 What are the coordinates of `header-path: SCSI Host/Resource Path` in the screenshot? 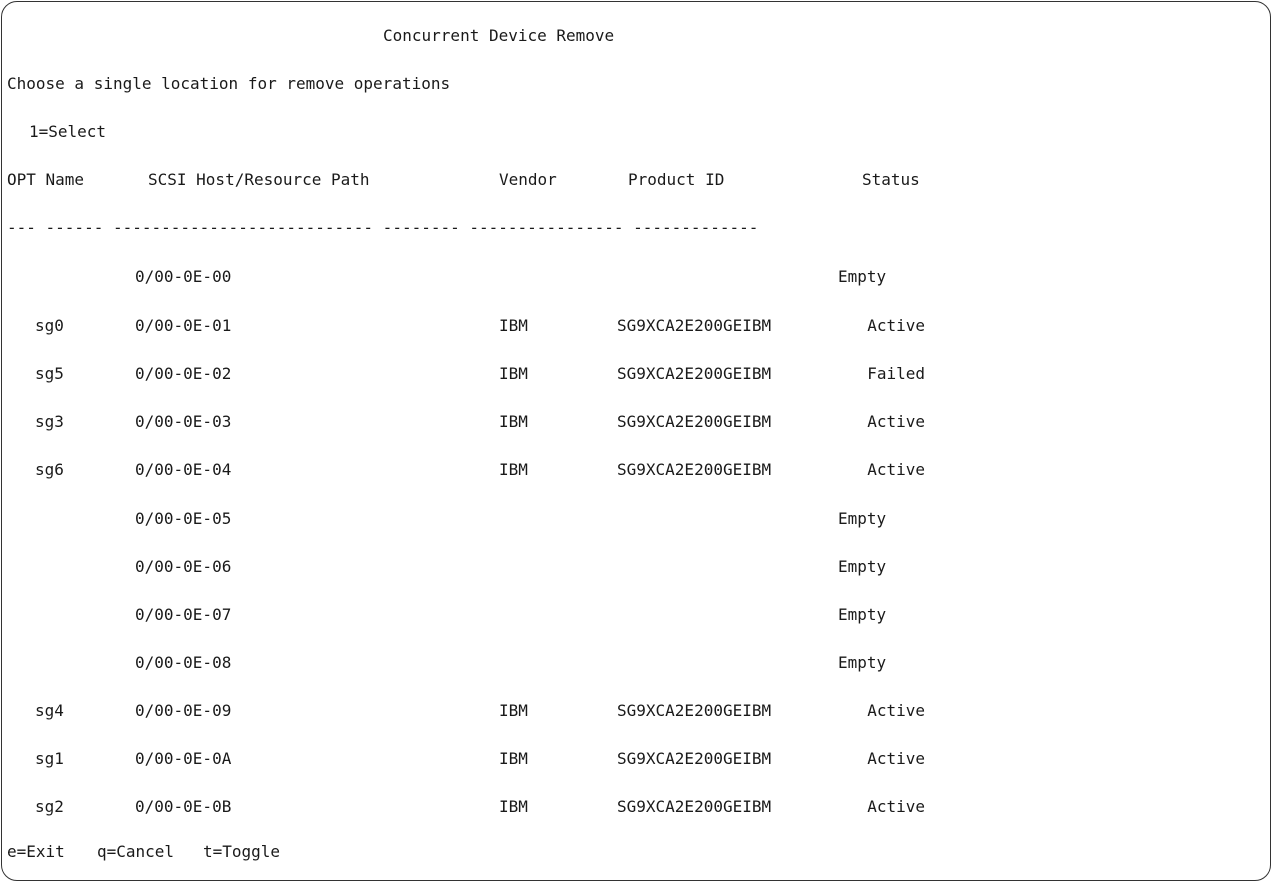 It's located at (259, 179).